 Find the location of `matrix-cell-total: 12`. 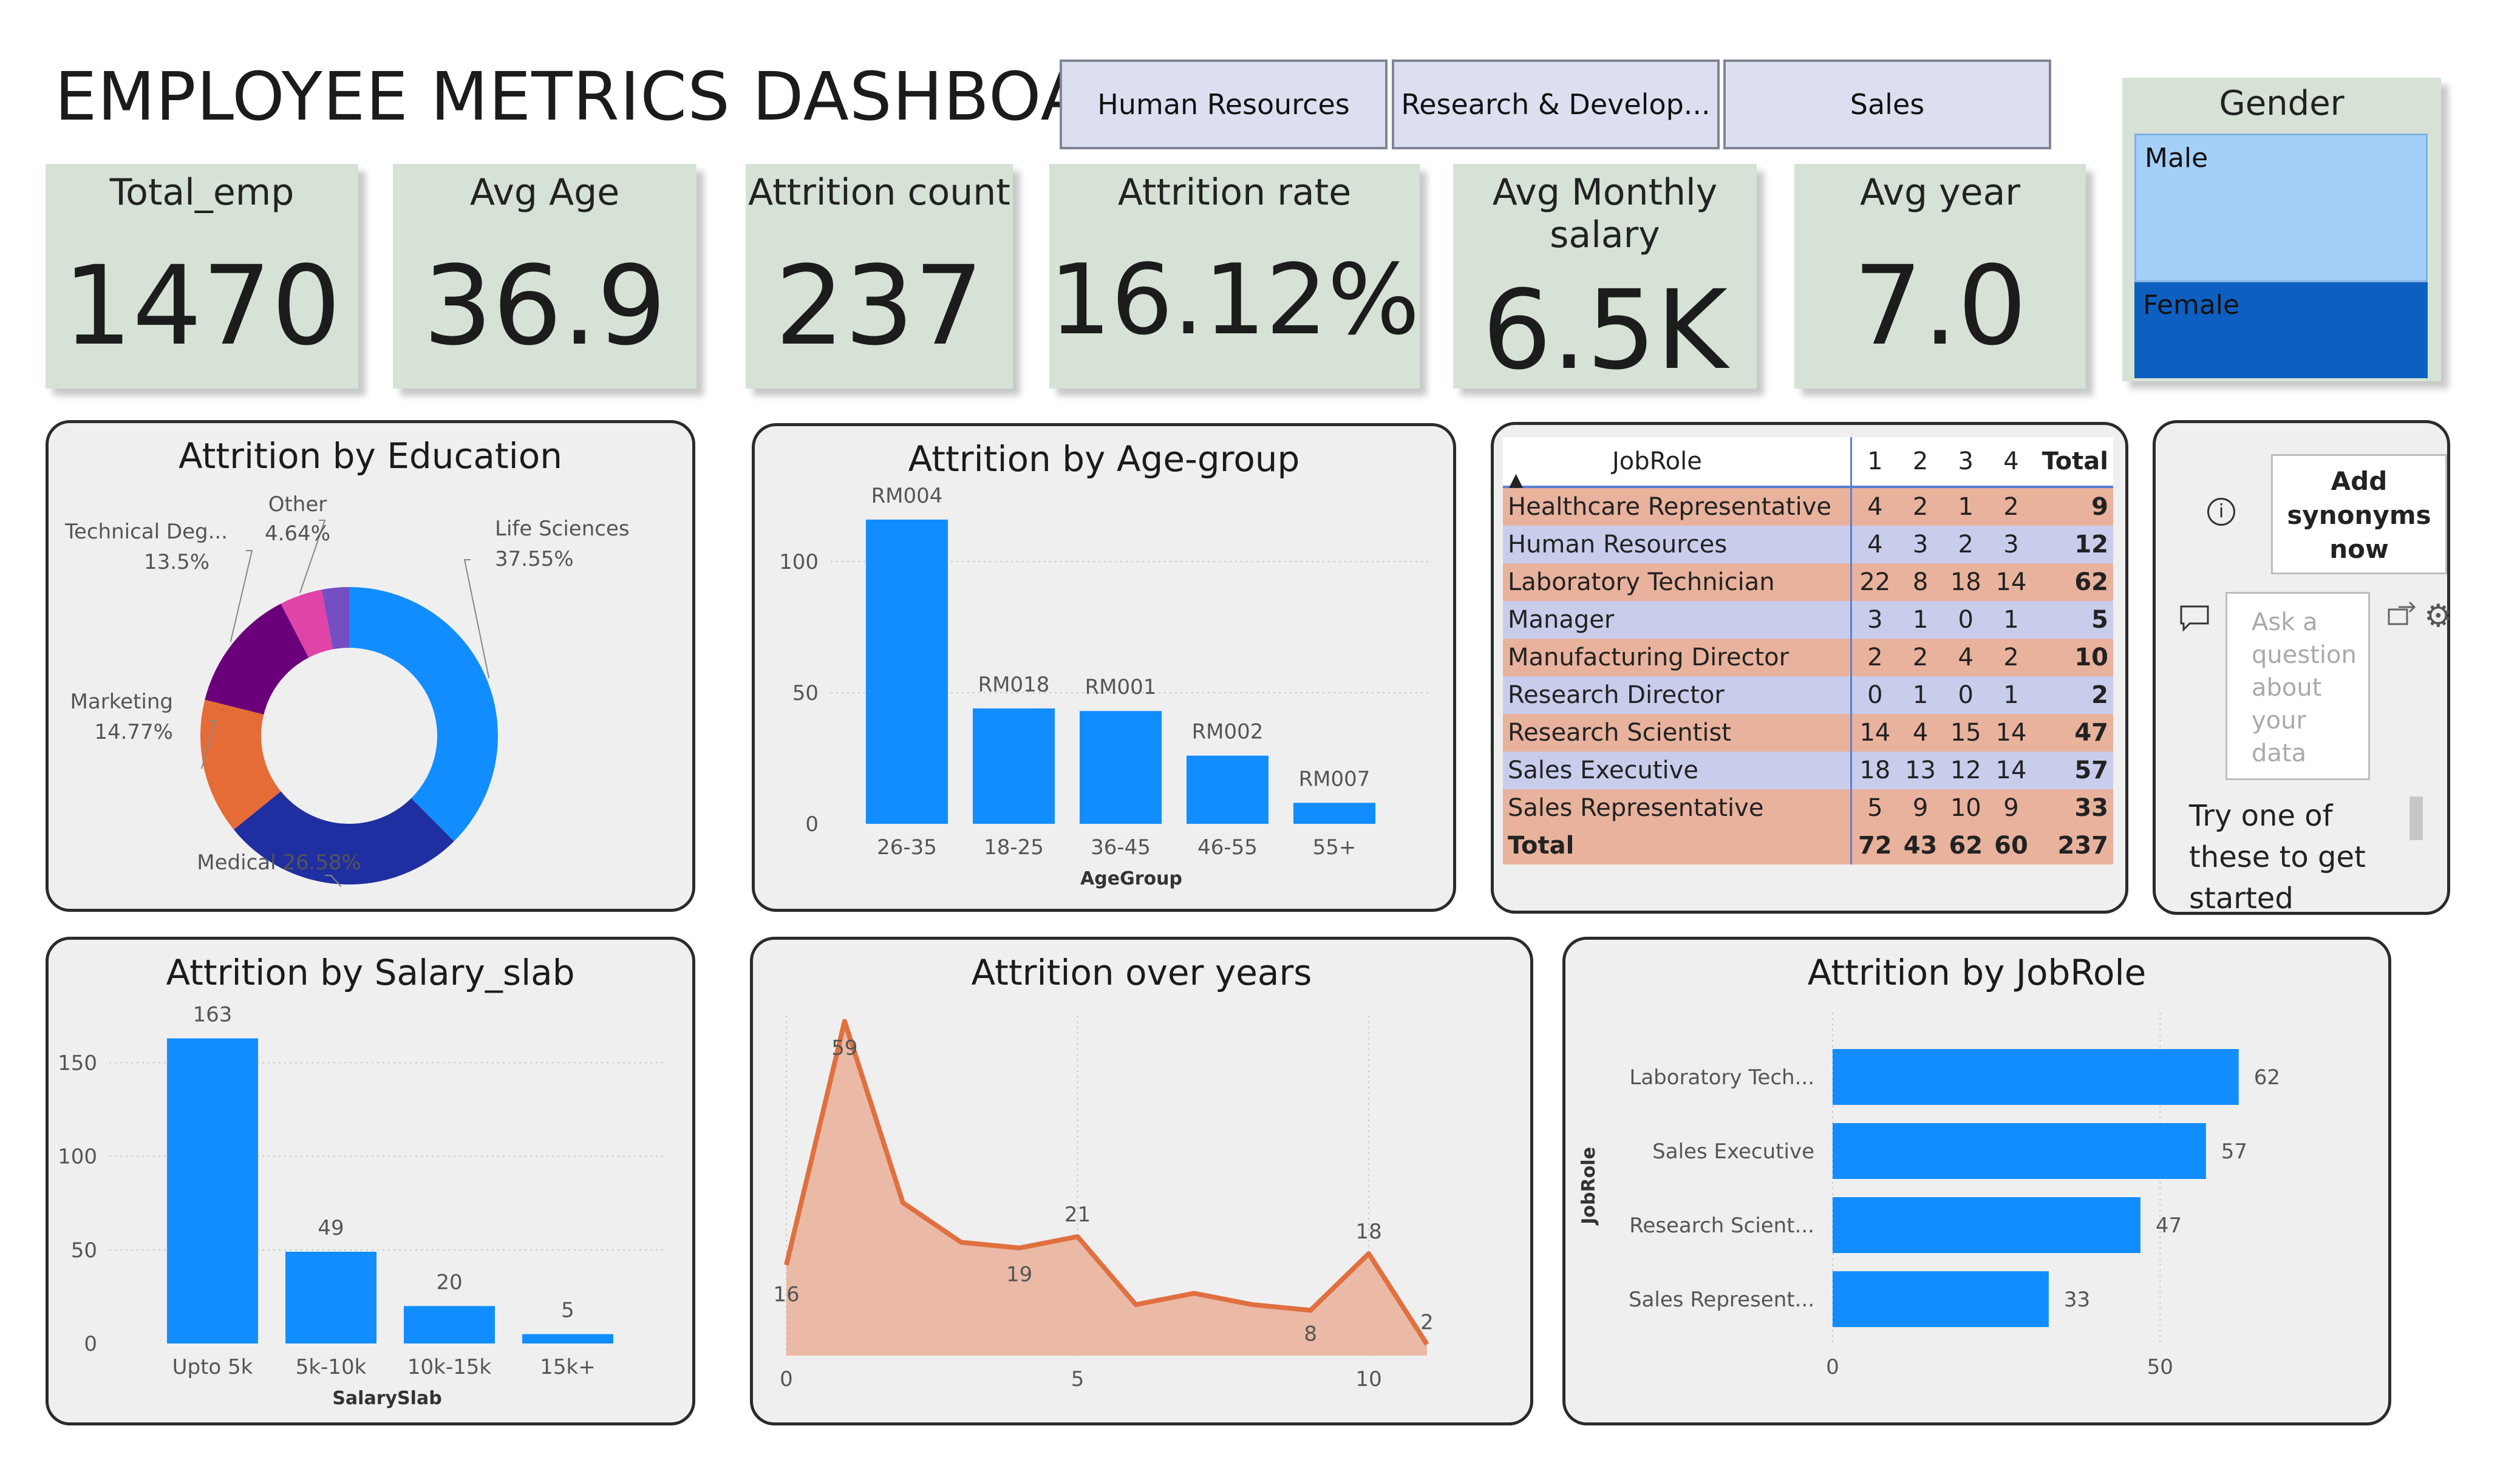

matrix-cell-total: 12 is located at coordinates (2091, 545).